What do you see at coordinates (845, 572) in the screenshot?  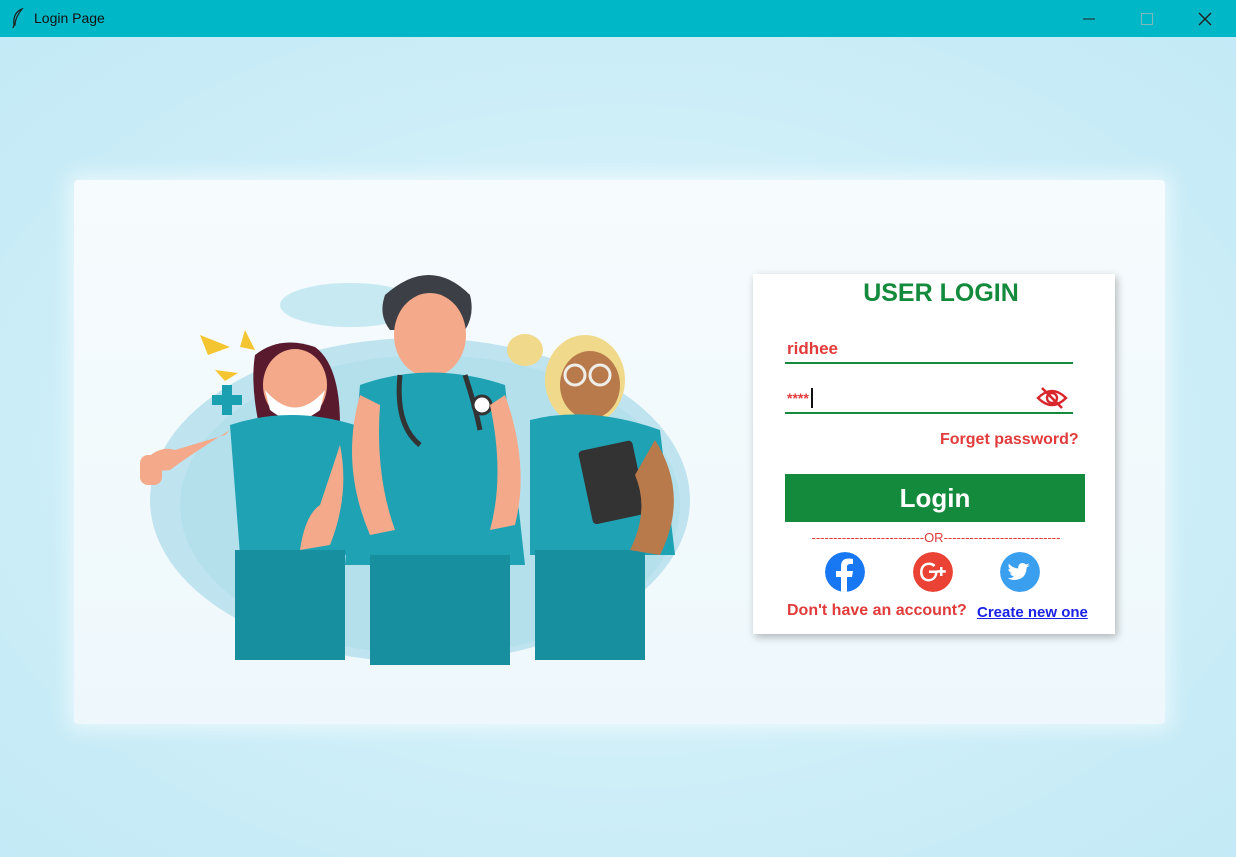 I see `facebook-icon` at bounding box center [845, 572].